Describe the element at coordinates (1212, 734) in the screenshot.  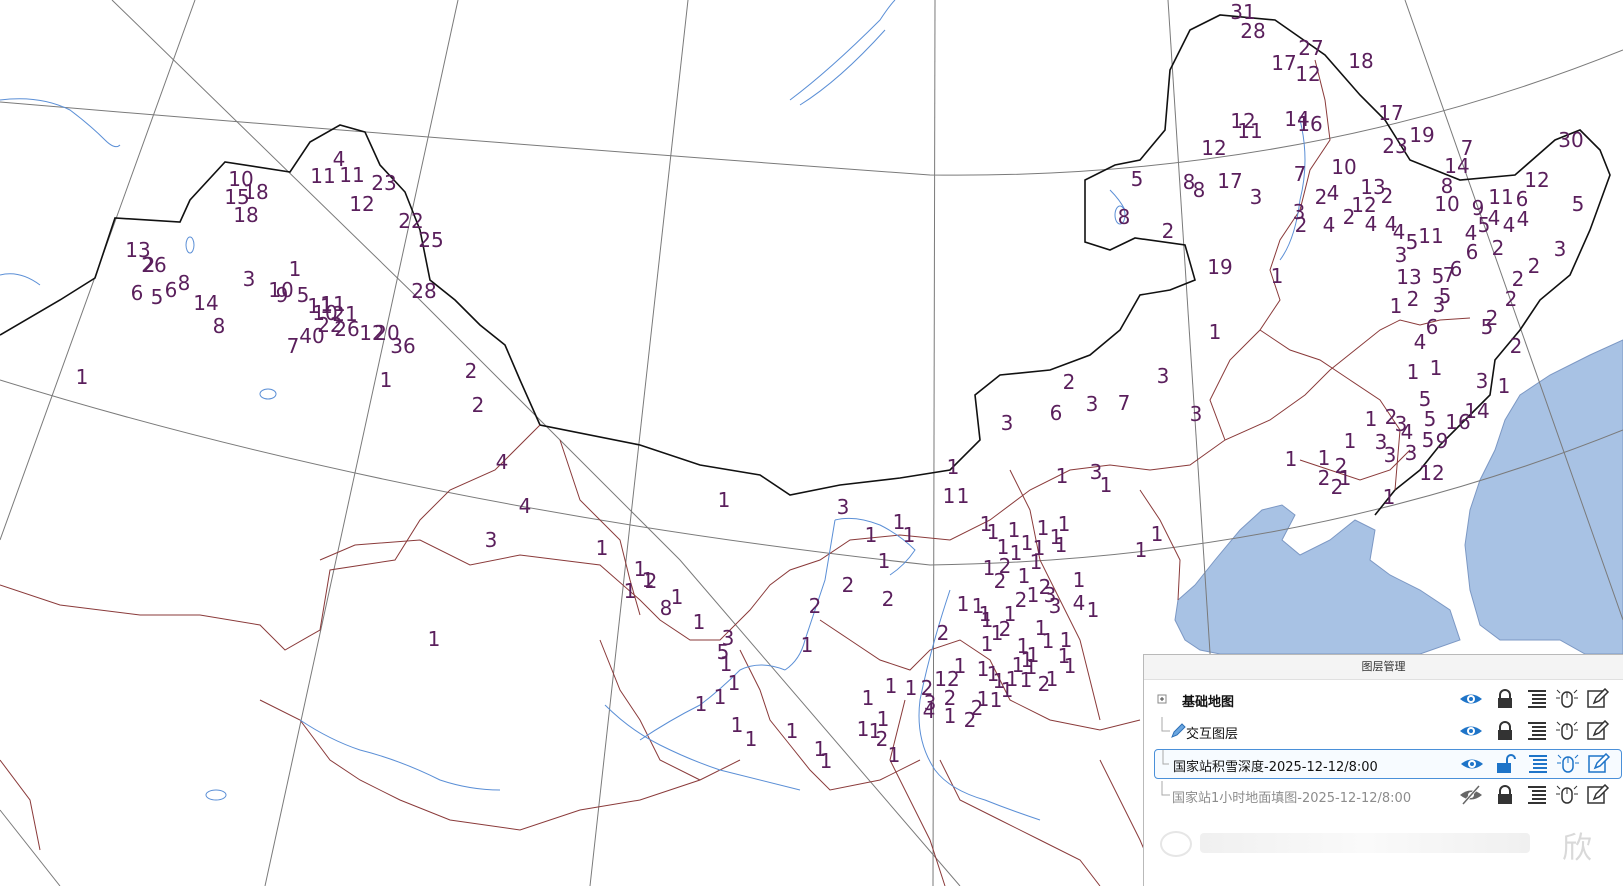
I see `layer-name: 交互图层` at that location.